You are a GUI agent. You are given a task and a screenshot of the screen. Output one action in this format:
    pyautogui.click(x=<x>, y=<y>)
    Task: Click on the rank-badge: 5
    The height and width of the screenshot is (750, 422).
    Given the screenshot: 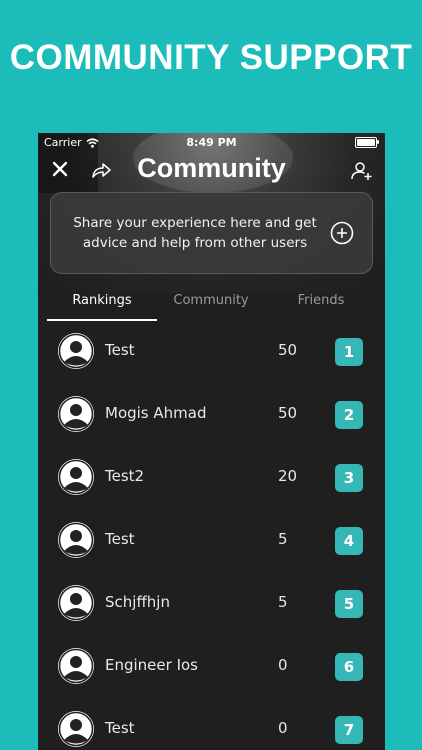 What is the action you would take?
    pyautogui.click(x=349, y=604)
    